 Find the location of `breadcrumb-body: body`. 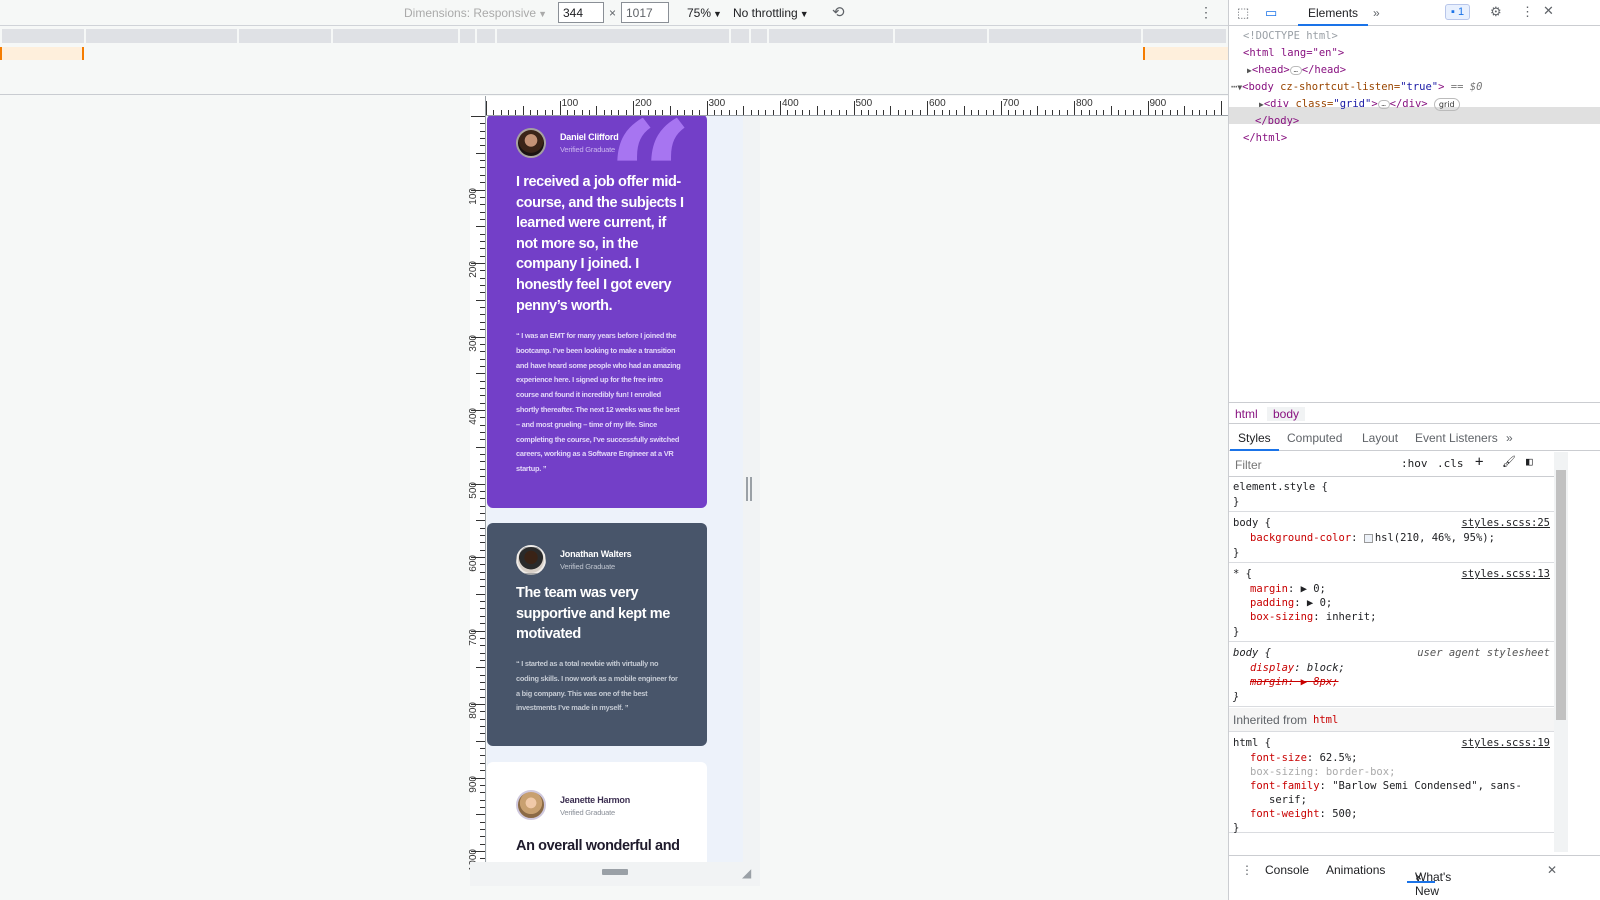

breadcrumb-body: body is located at coordinates (1286, 414).